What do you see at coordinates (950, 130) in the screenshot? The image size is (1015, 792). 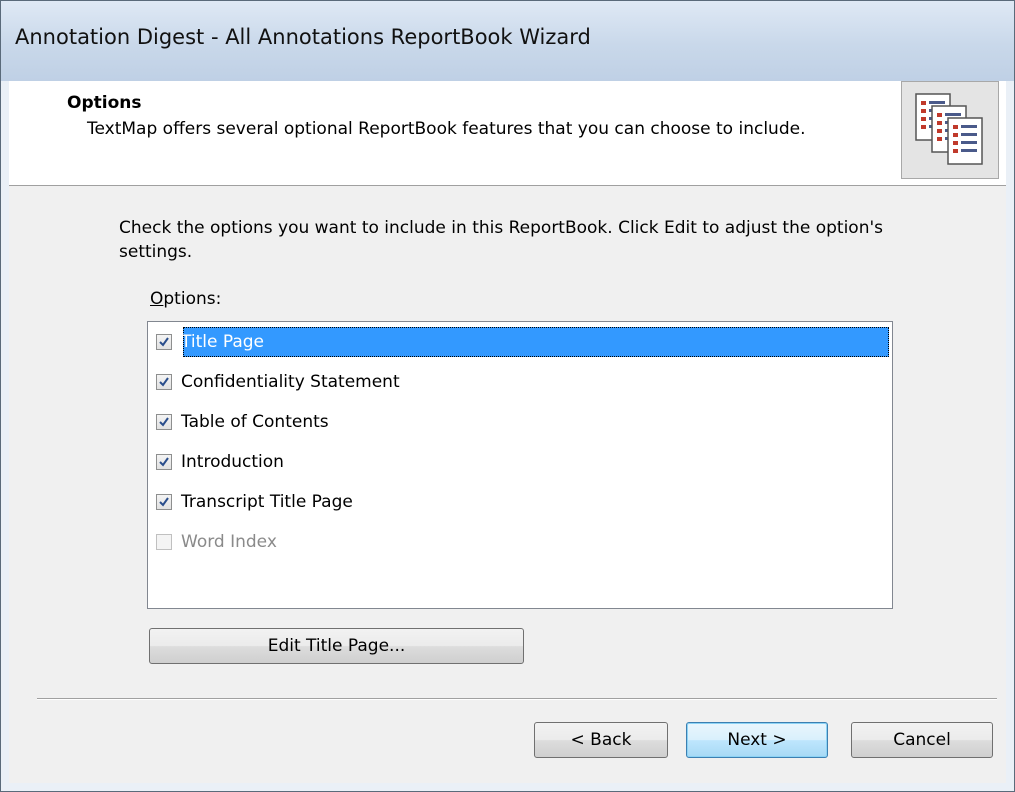 I see `reportbook-pages-icon` at bounding box center [950, 130].